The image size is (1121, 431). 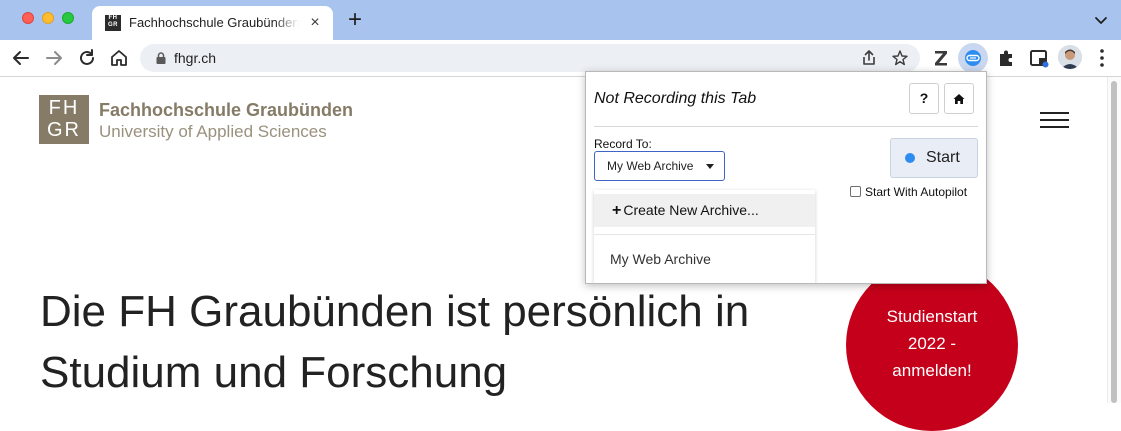 I want to click on profile-avatar, so click(x=1070, y=57).